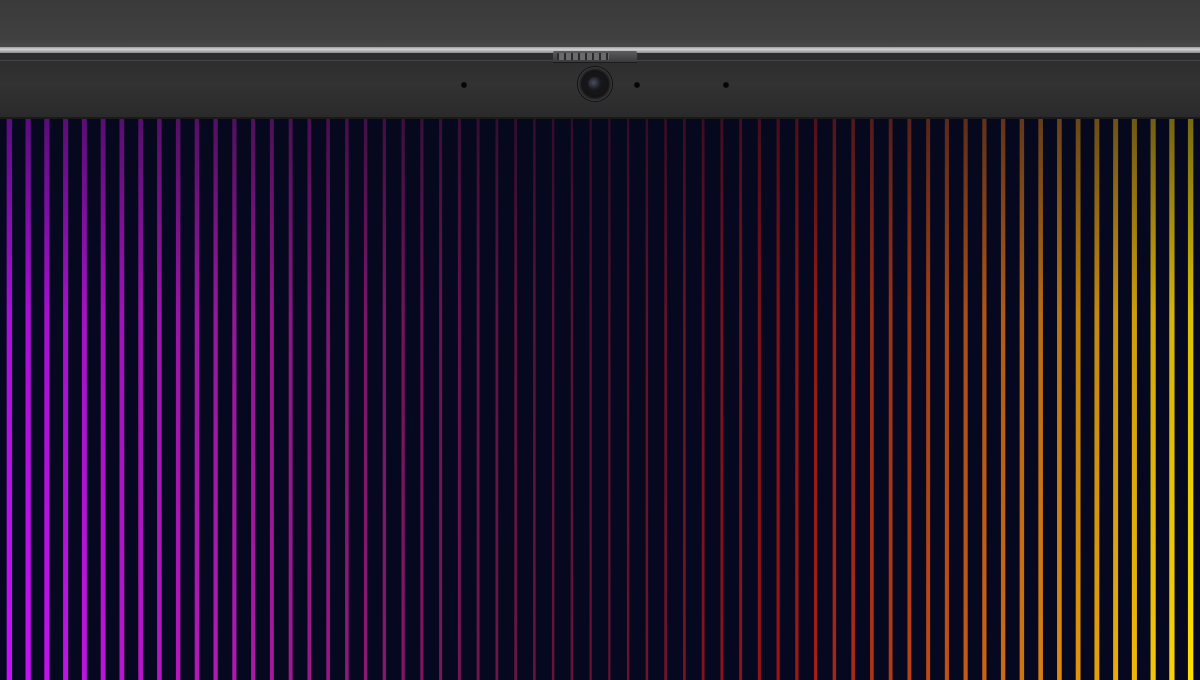 The image size is (1200, 680). I want to click on camera-indicator-light-icon, so click(637, 85).